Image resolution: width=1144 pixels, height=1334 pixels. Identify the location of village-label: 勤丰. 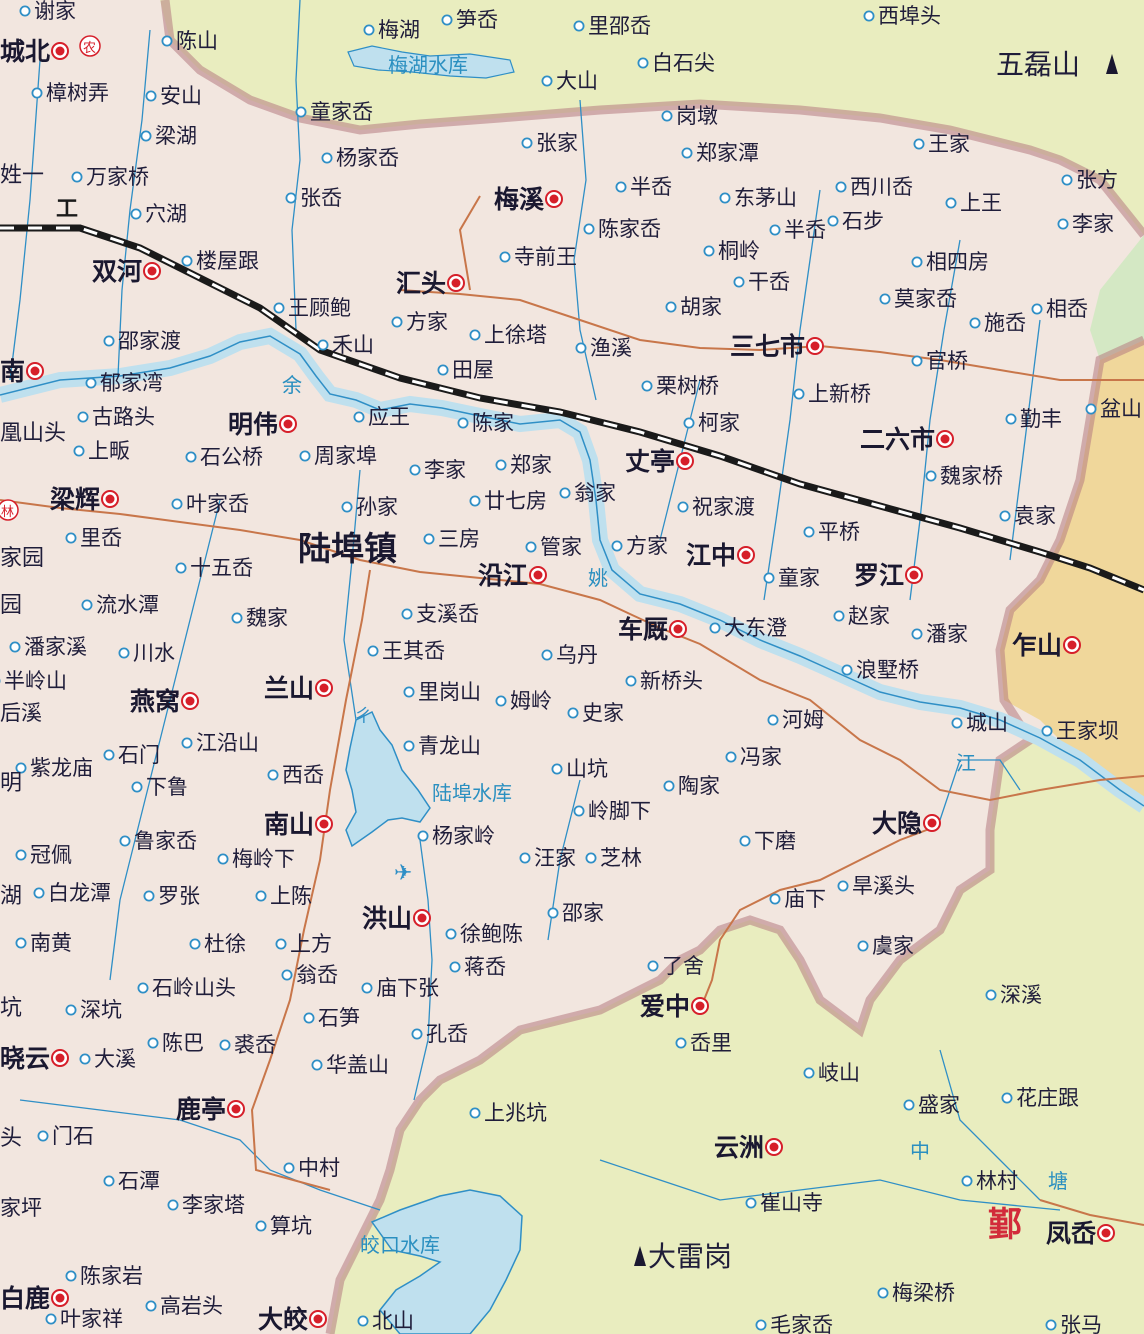
(1041, 419).